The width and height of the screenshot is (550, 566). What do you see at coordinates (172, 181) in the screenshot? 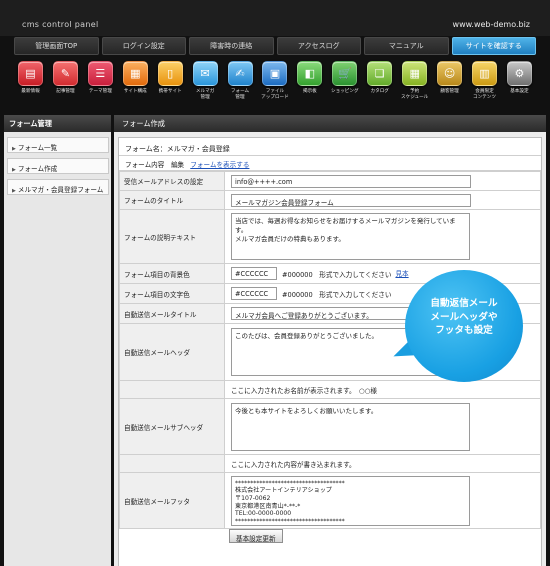
I see `reply-address-label: 受信メールアドレスの設定` at bounding box center [172, 181].